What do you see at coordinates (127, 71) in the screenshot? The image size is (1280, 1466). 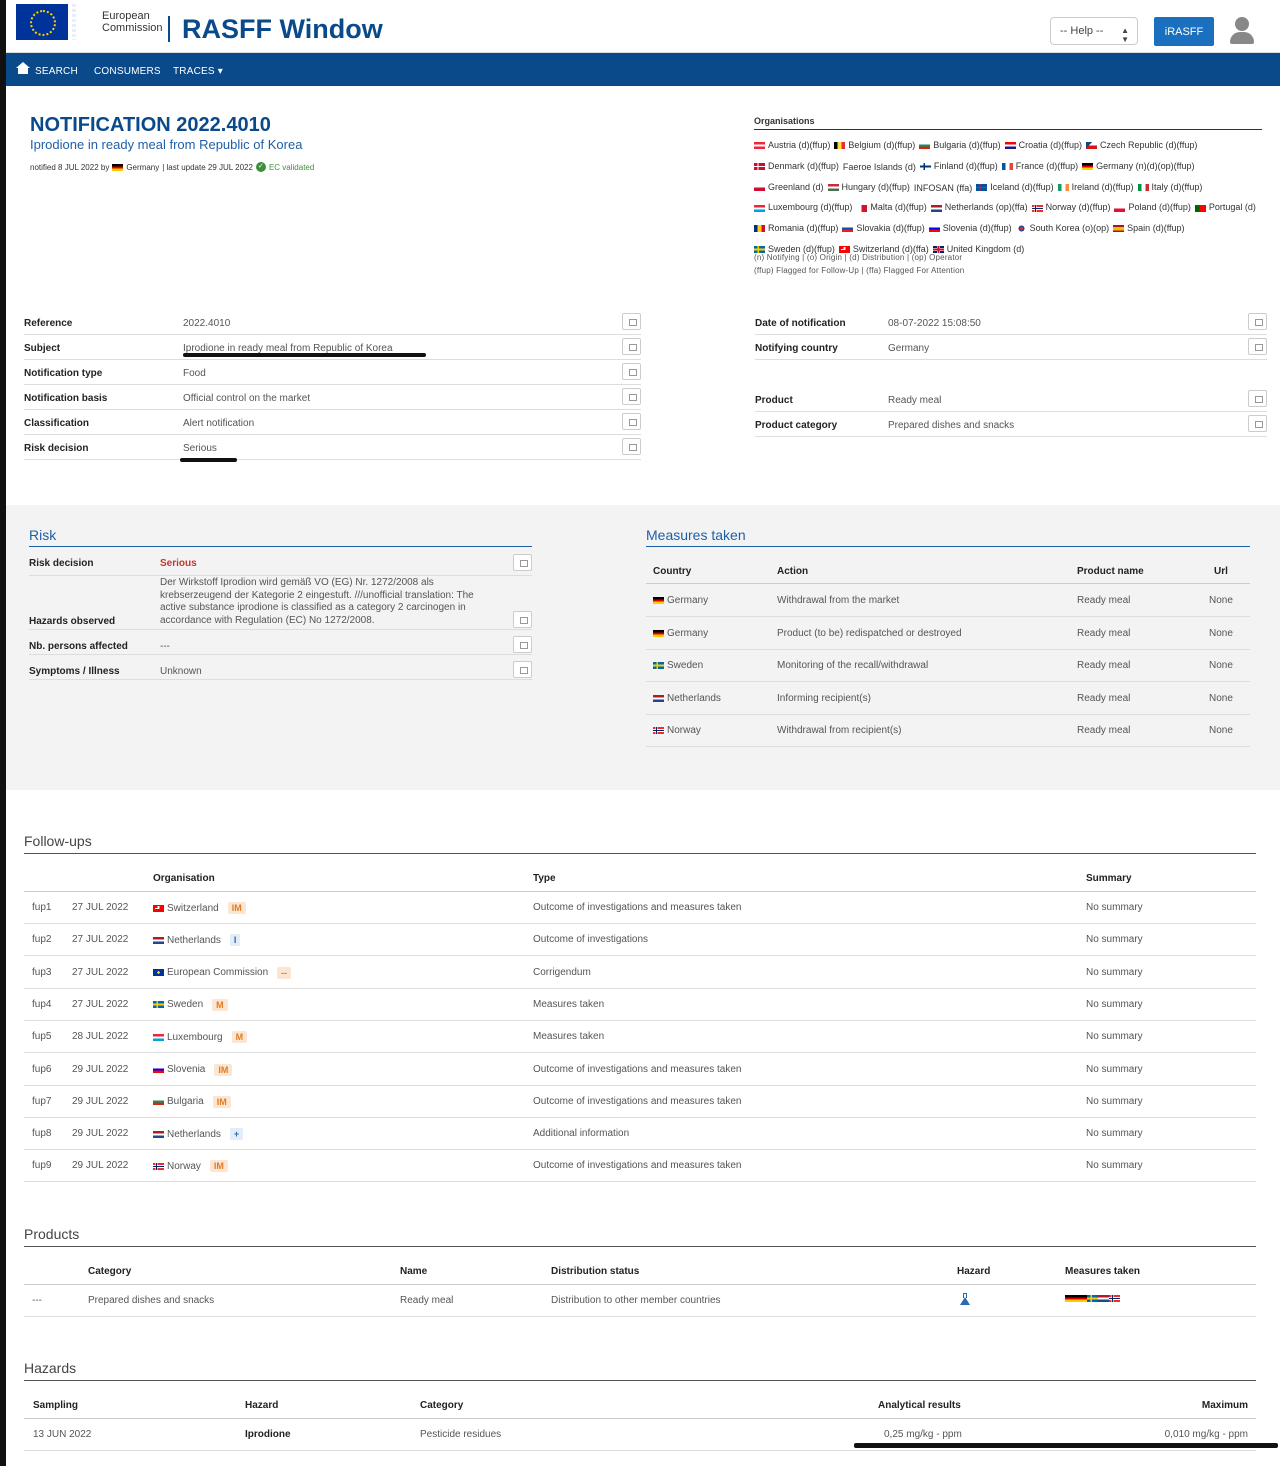 I see `nav-consumers: CONSUMERS` at bounding box center [127, 71].